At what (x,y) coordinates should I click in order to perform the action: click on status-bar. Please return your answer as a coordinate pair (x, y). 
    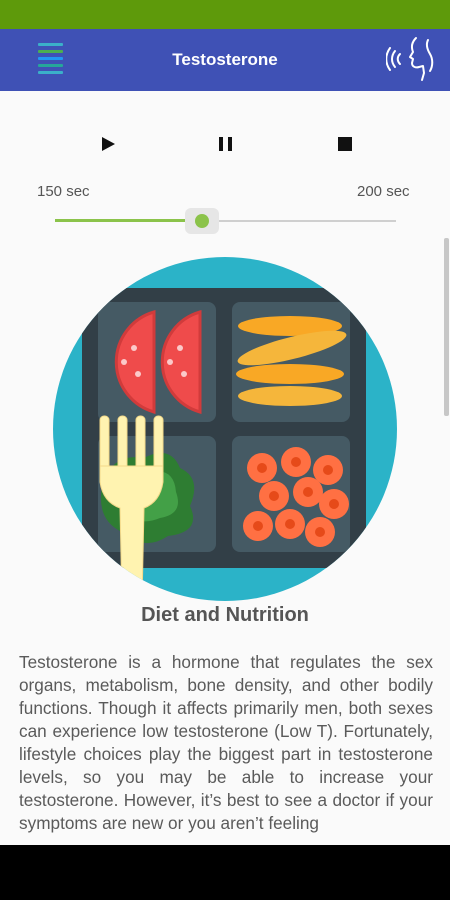
    Looking at the image, I should click on (225, 14).